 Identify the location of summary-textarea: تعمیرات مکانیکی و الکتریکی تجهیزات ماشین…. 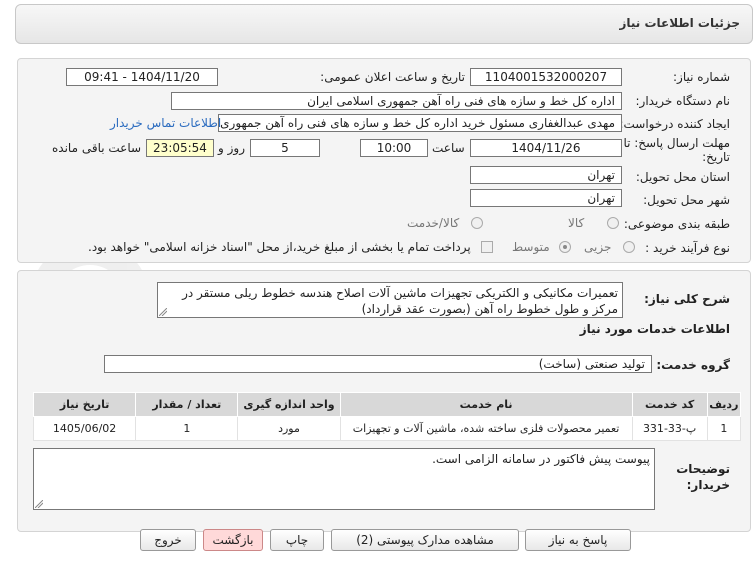
(390, 300).